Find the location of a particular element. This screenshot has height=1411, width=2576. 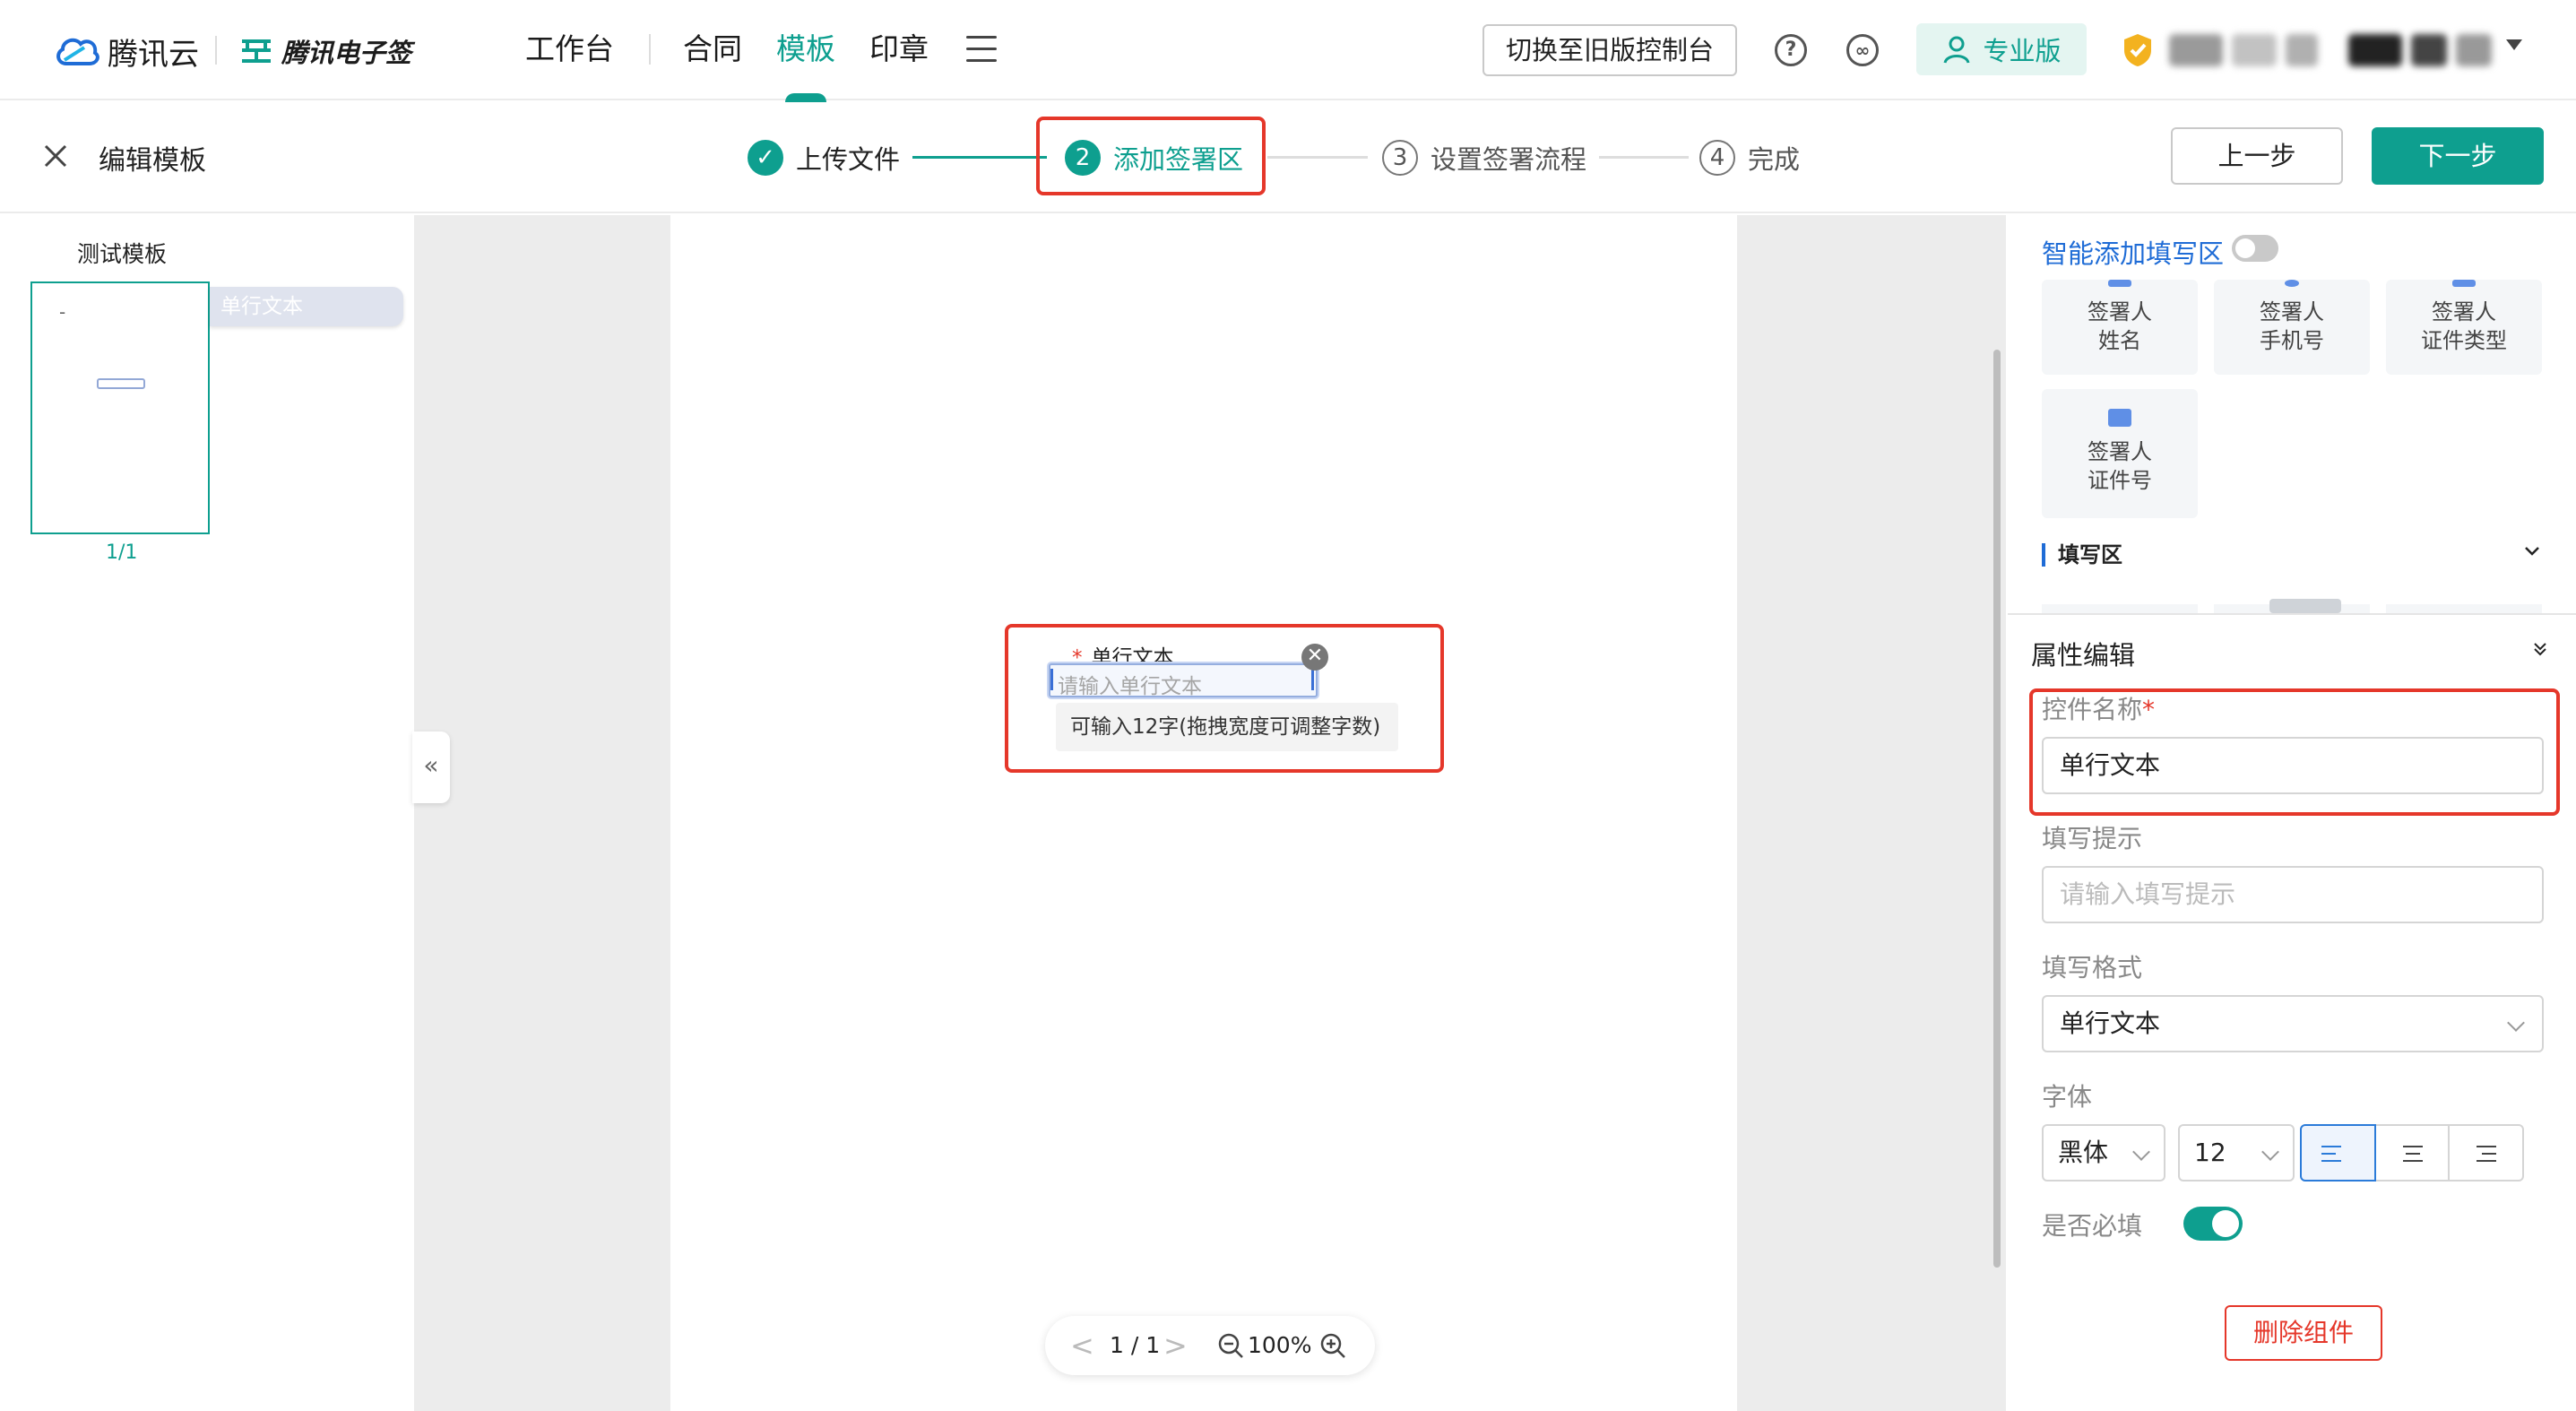

control-signer-phone: 签署人 手机号 is located at coordinates (2292, 327).